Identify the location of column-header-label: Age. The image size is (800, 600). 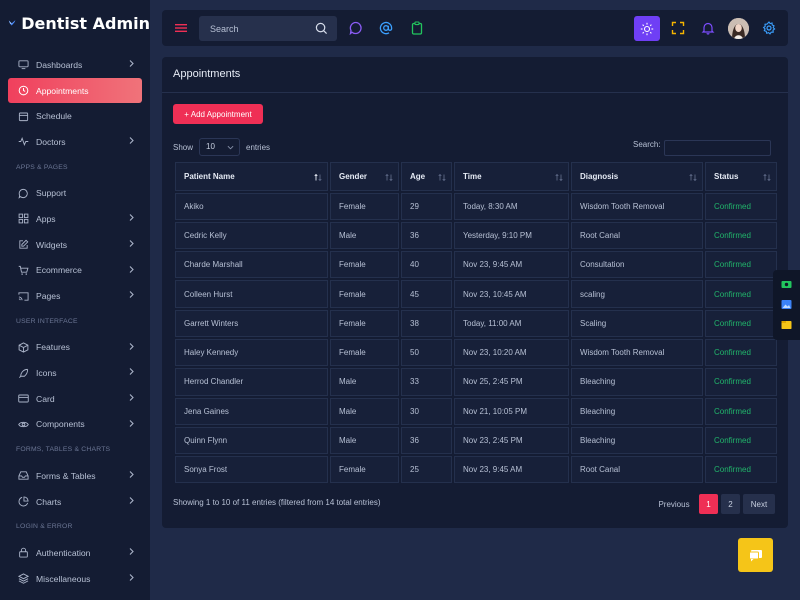
(418, 176).